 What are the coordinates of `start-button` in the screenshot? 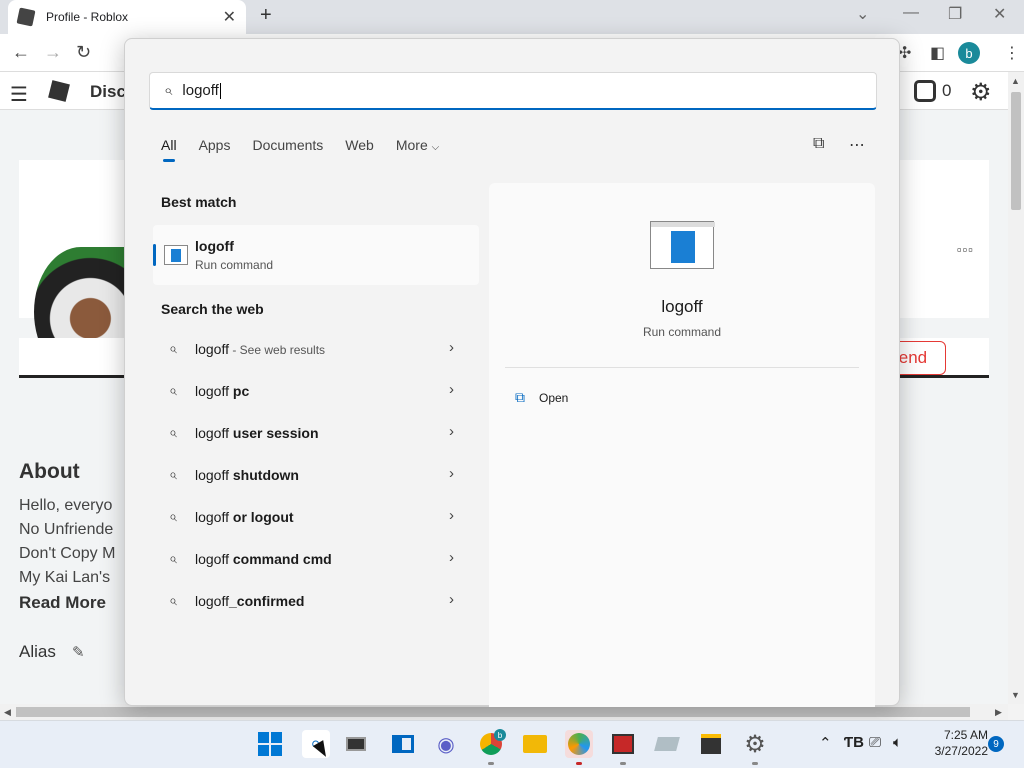 It's located at (270, 744).